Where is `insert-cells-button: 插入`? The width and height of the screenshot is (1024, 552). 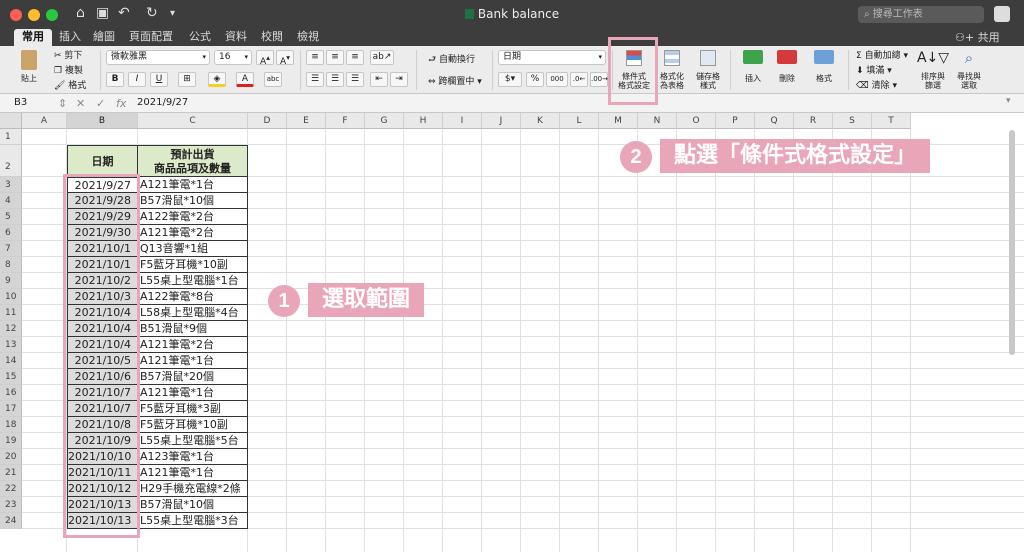 insert-cells-button: 插入 is located at coordinates (753, 66).